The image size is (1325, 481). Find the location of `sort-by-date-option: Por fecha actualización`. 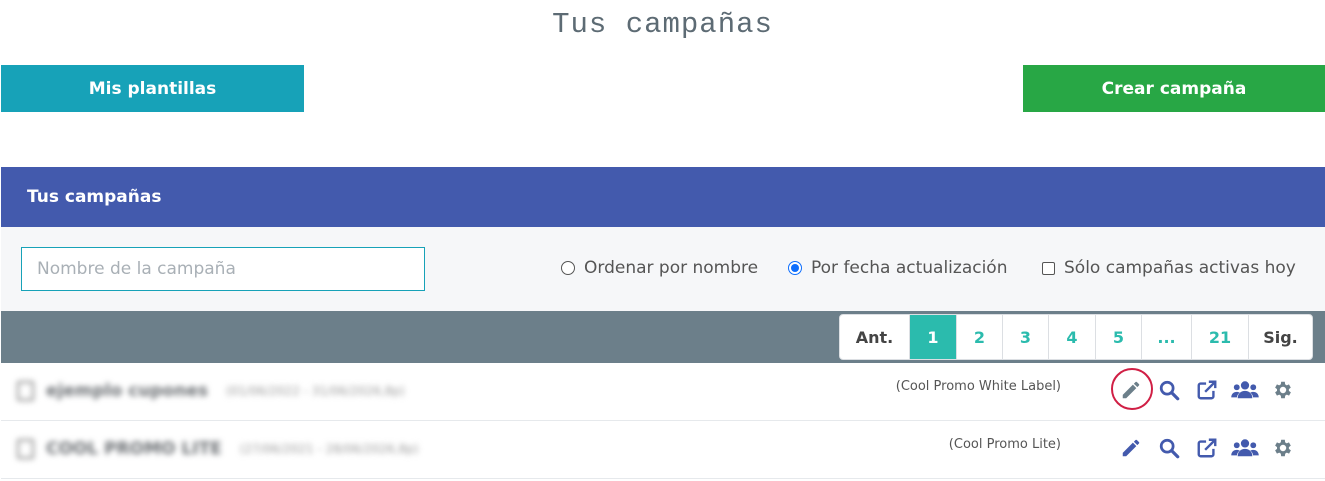

sort-by-date-option: Por fecha actualización is located at coordinates (897, 268).